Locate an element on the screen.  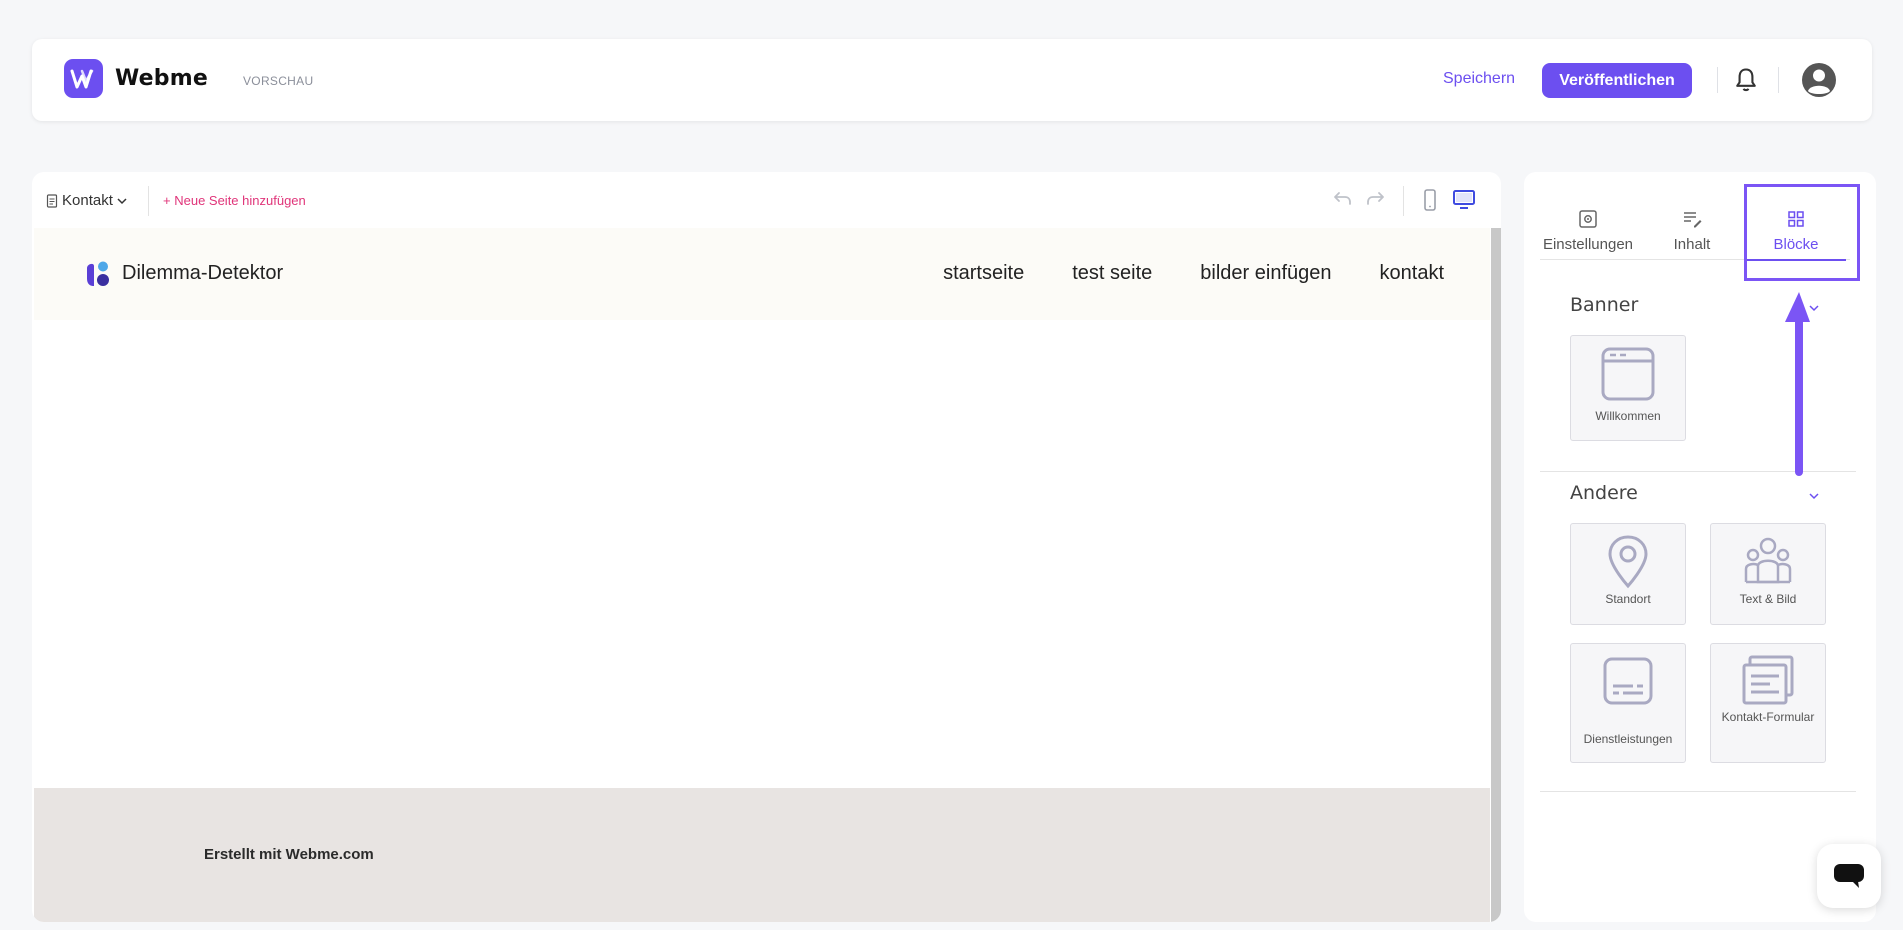
plus-icon: + is located at coordinates (167, 200).